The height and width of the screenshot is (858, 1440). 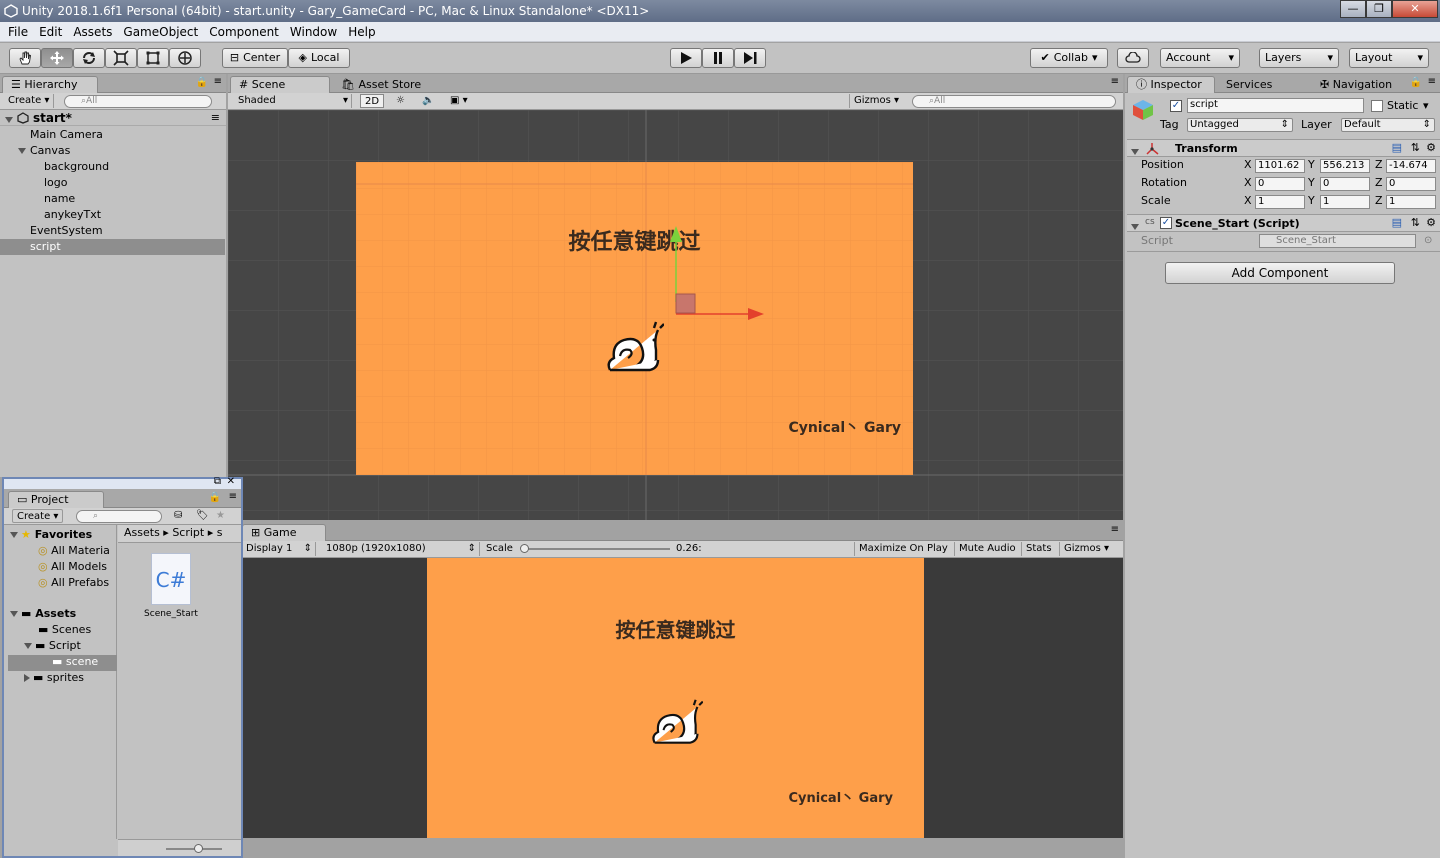 I want to click on pivot-center-button: ⊟ Center, so click(x=255, y=58).